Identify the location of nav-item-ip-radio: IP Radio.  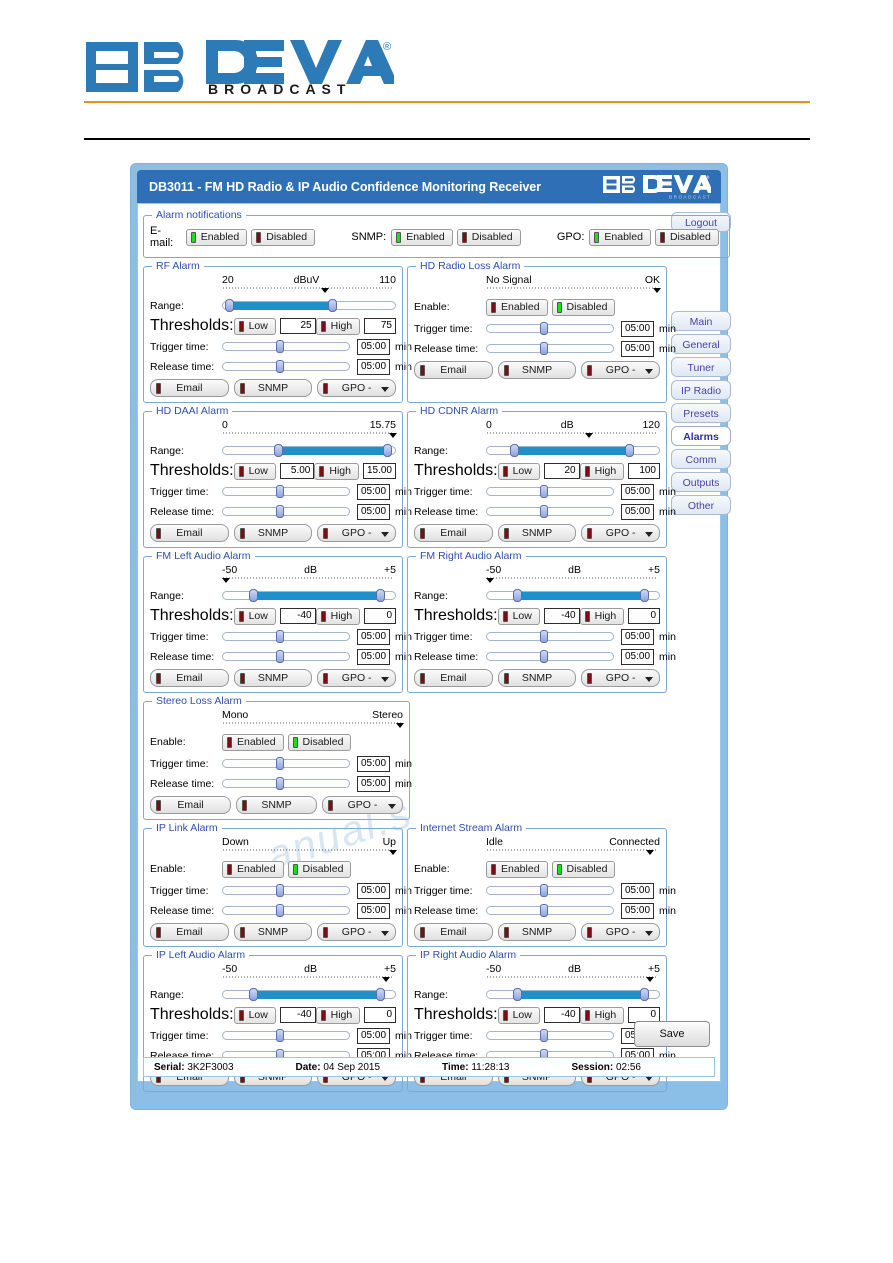
(701, 390).